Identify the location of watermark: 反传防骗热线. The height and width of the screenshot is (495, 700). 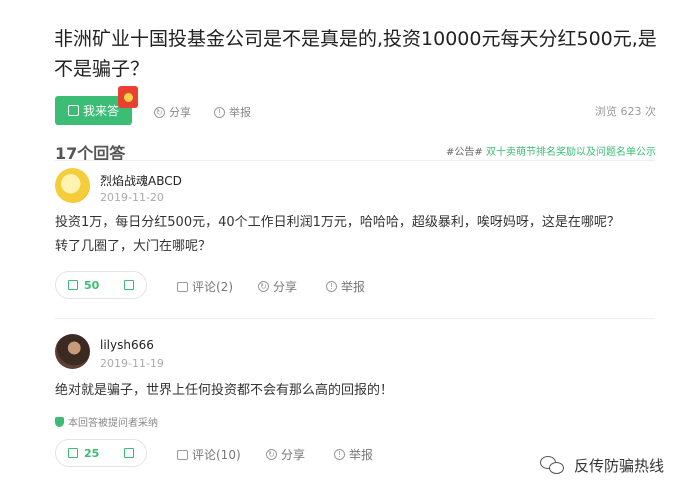
(602, 465).